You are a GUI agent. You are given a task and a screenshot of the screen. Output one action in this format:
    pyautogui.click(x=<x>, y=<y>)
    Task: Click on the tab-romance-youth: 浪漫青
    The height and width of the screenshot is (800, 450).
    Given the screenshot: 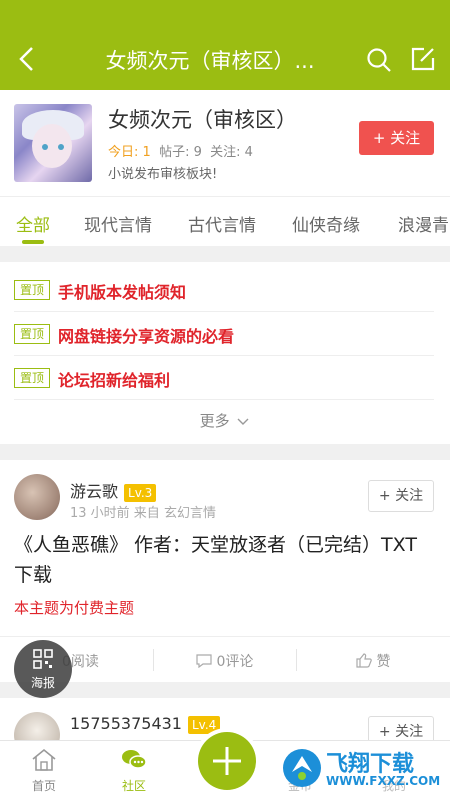 What is the action you would take?
    pyautogui.click(x=423, y=223)
    